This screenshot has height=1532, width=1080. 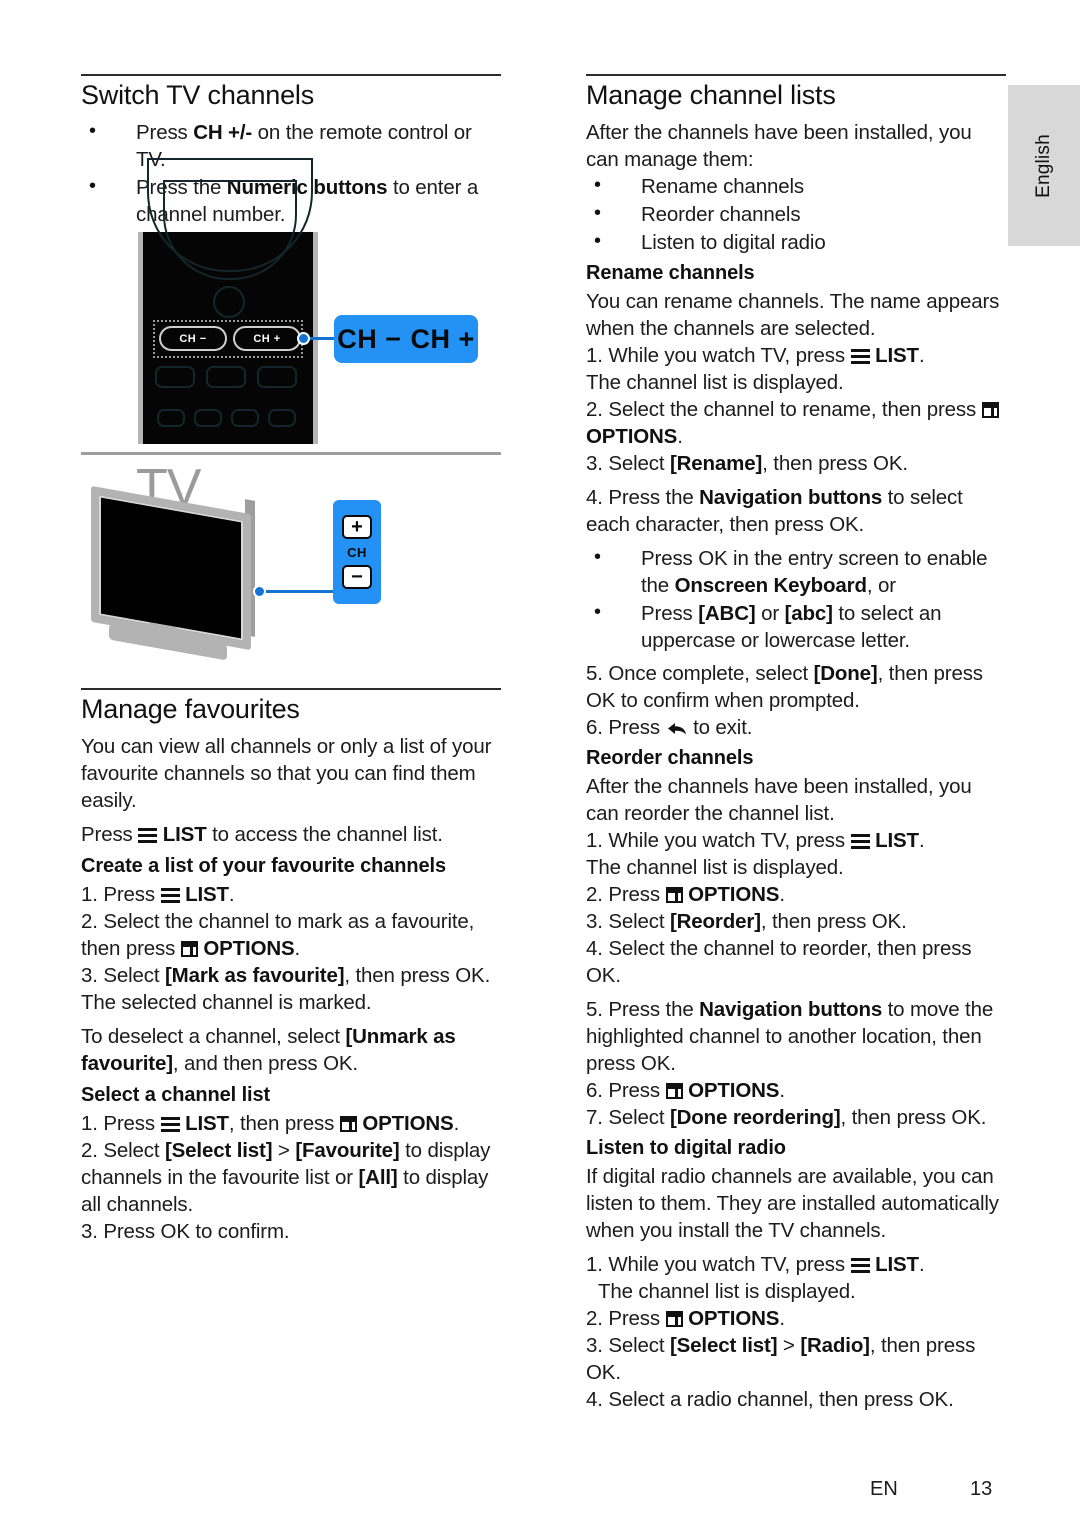 What do you see at coordinates (723, 1345) in the screenshot?
I see `menu-item-label: [Select list]` at bounding box center [723, 1345].